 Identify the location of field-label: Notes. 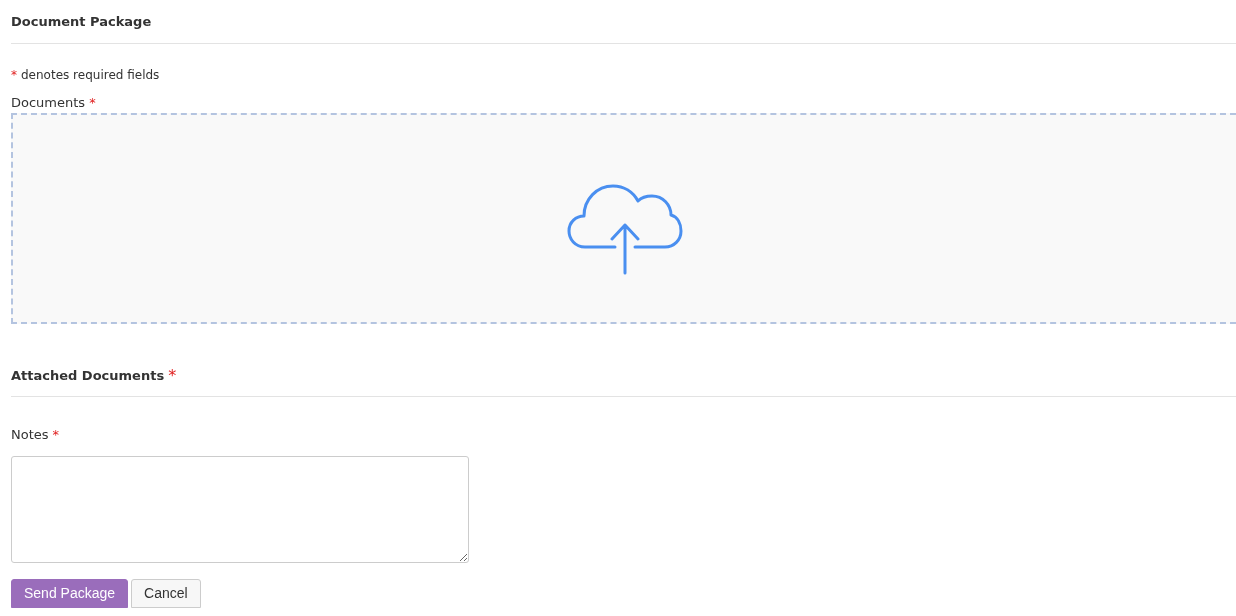
(30, 435).